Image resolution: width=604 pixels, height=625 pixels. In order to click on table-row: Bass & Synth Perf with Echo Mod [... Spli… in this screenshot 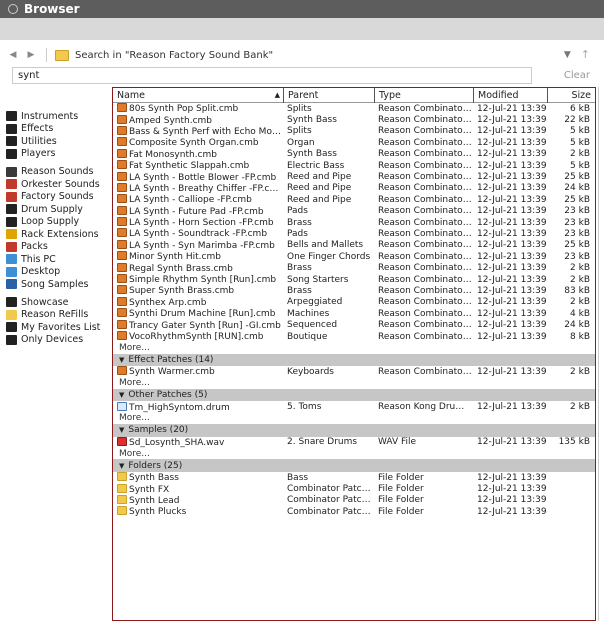, I will do `click(354, 131)`.